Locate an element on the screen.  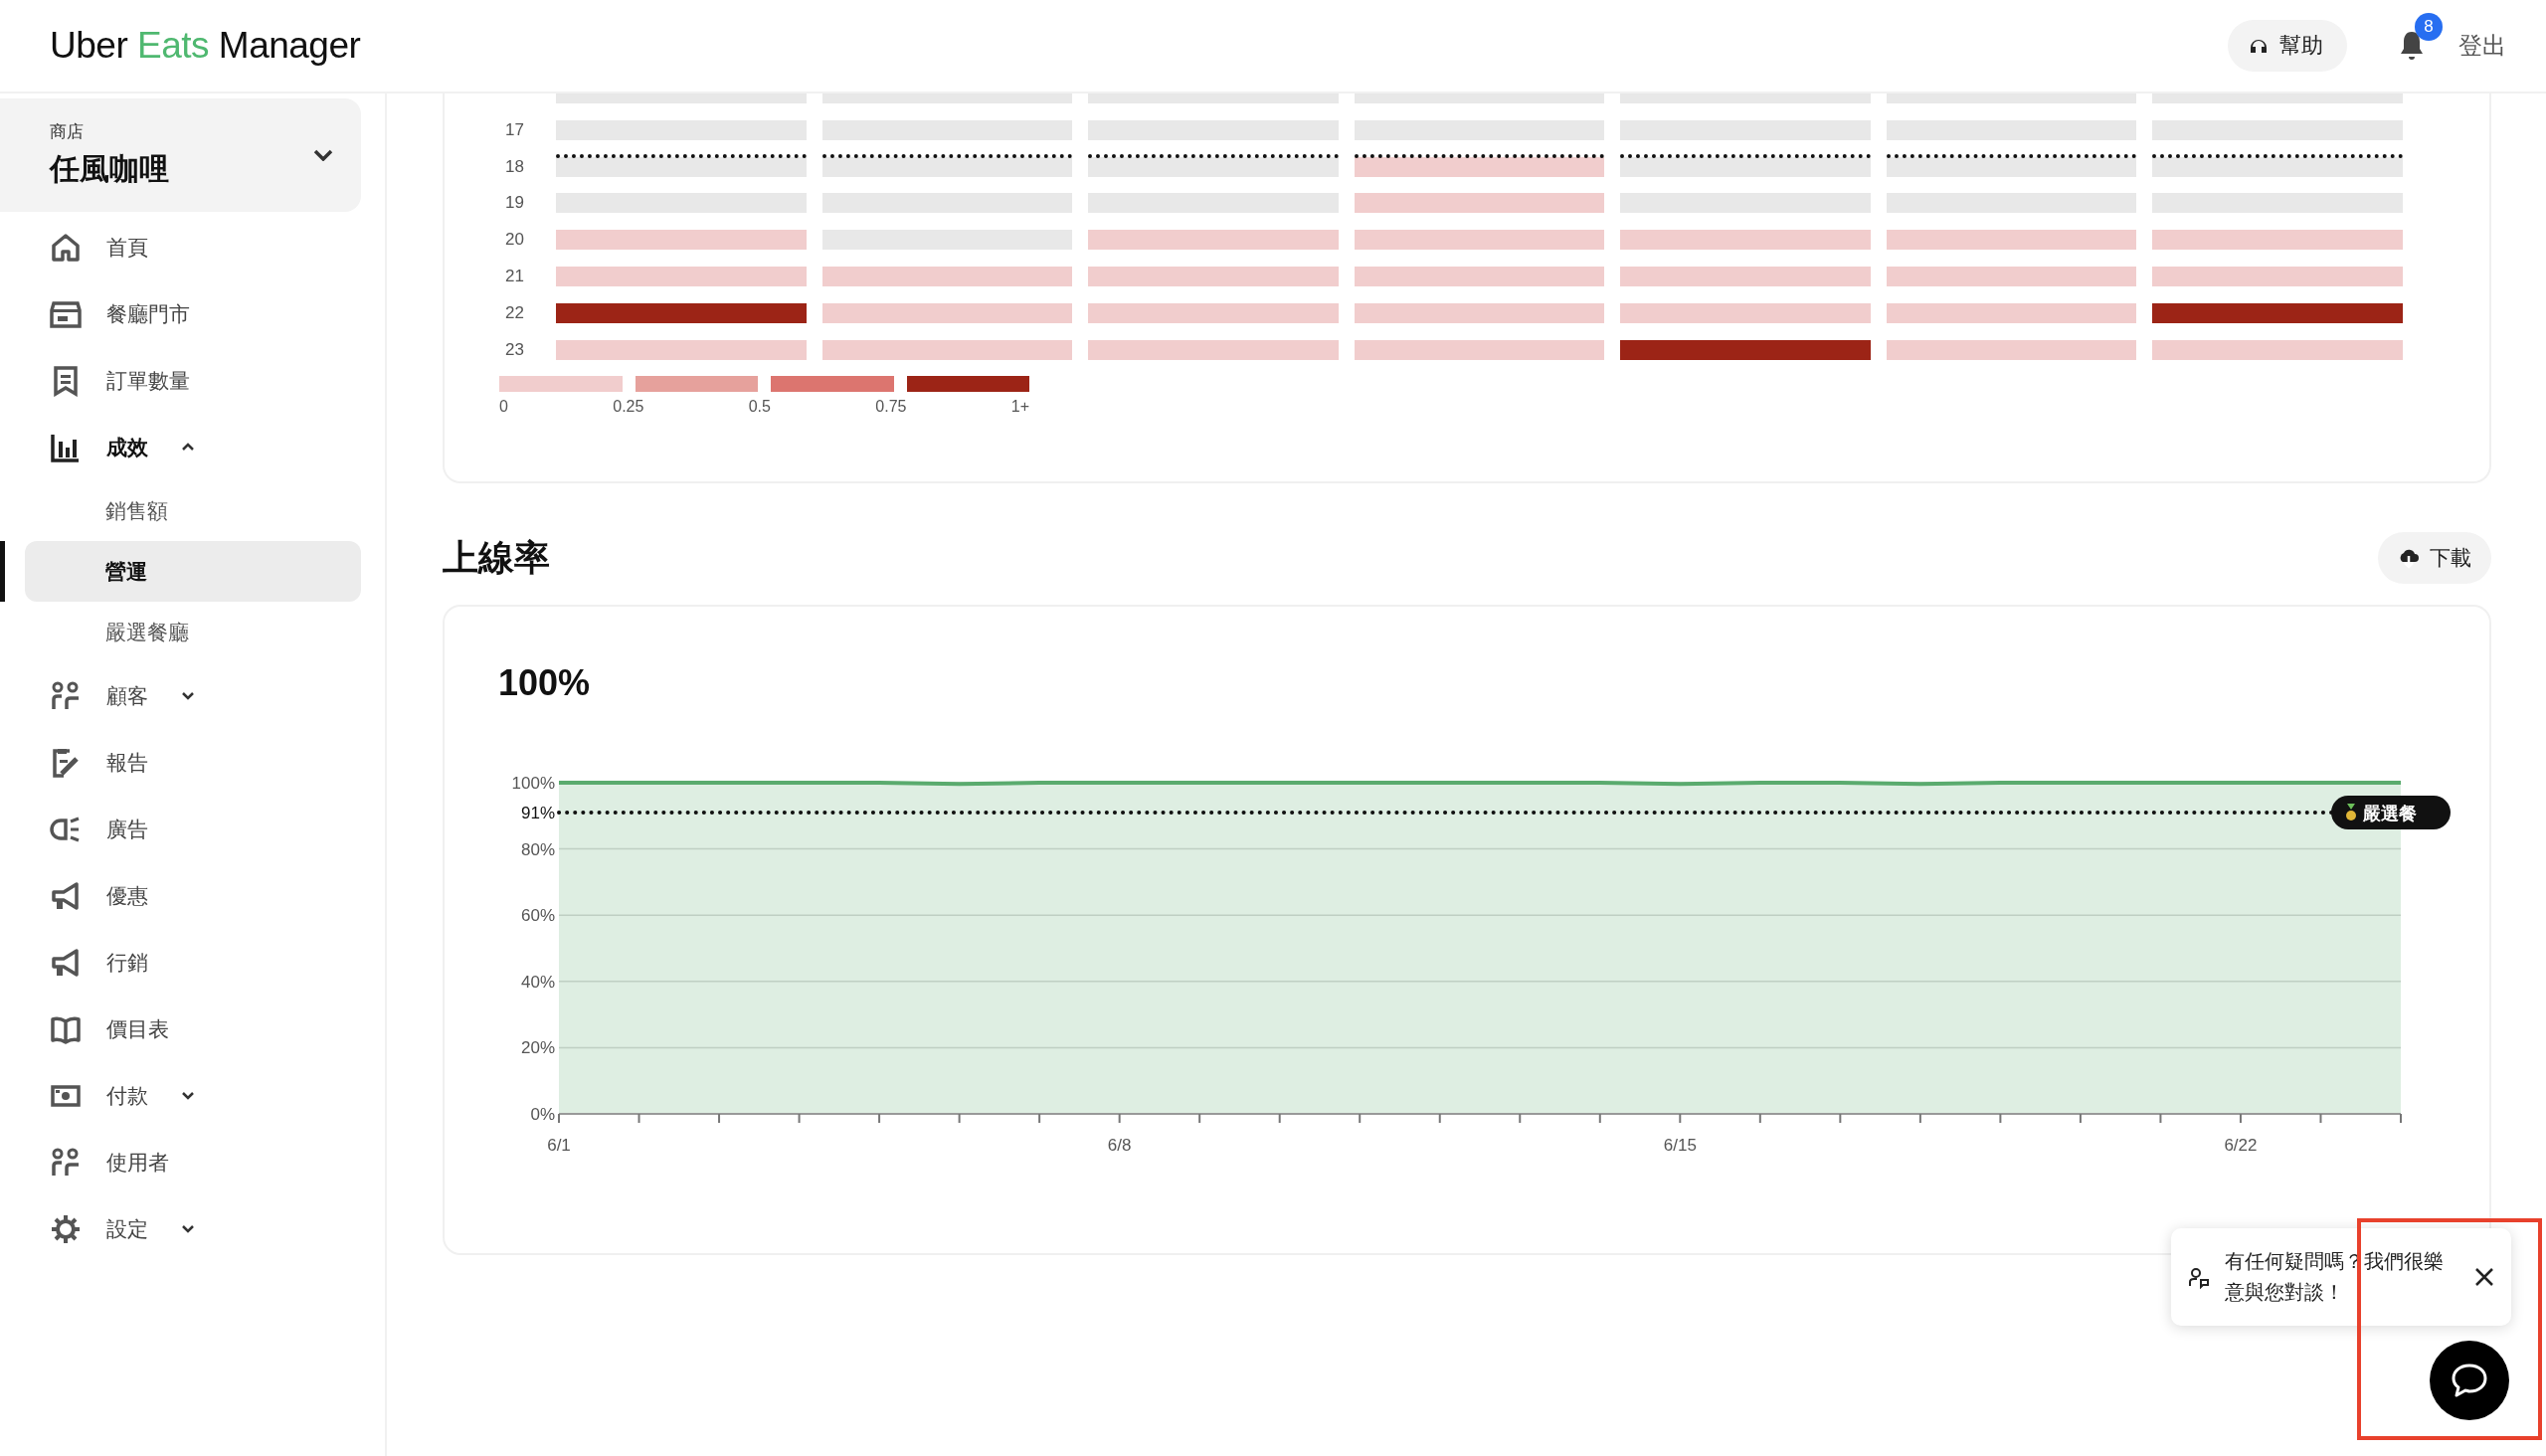
settings-icon is located at coordinates (66, 1228).